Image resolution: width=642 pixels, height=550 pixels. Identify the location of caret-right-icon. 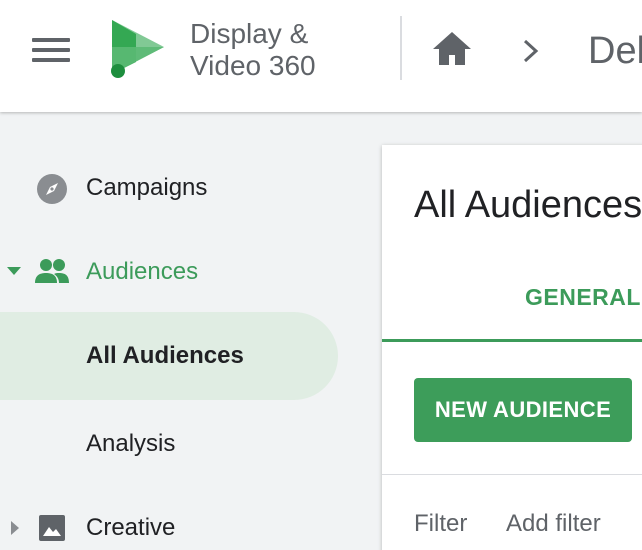
(15, 528).